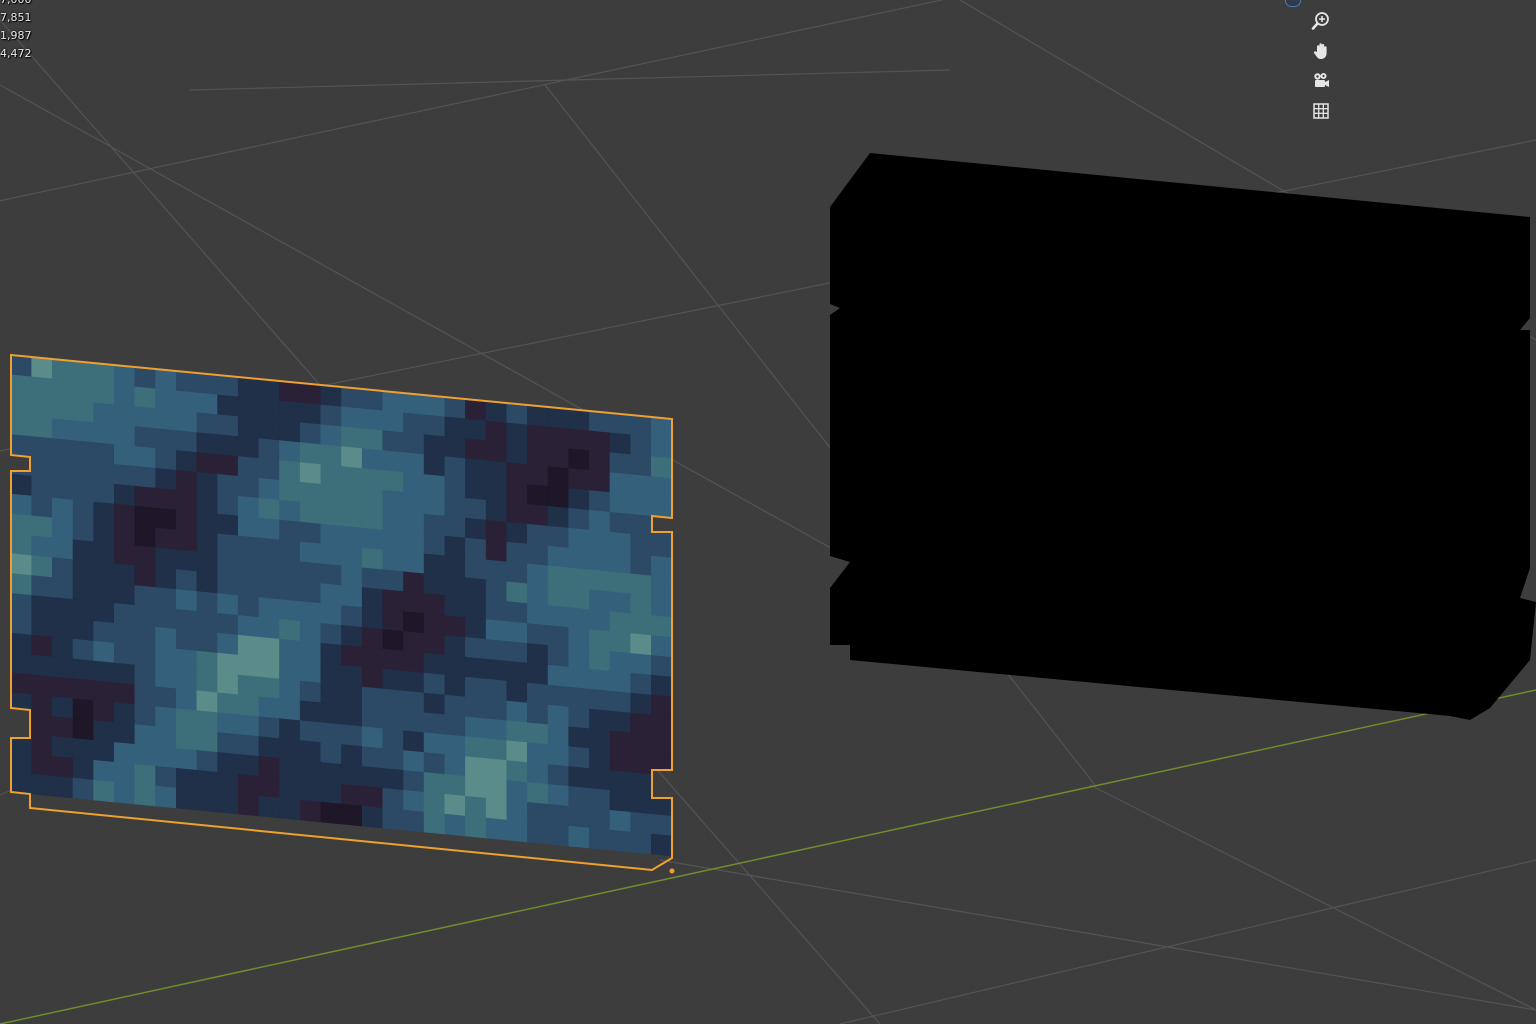  What do you see at coordinates (1321, 51) in the screenshot?
I see `pan-button` at bounding box center [1321, 51].